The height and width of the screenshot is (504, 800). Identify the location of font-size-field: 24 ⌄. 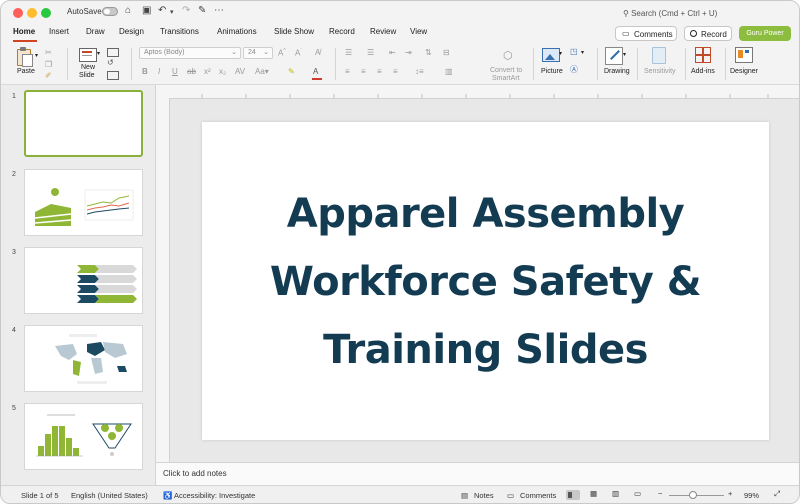
(258, 53).